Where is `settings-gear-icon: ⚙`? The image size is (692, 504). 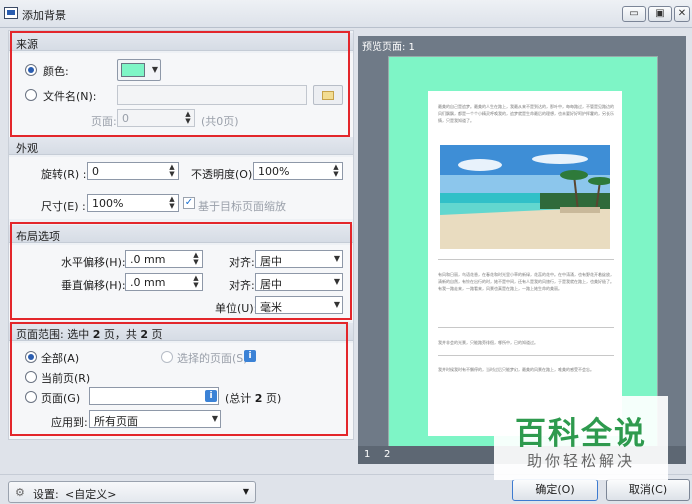 settings-gear-icon: ⚙ is located at coordinates (20, 492).